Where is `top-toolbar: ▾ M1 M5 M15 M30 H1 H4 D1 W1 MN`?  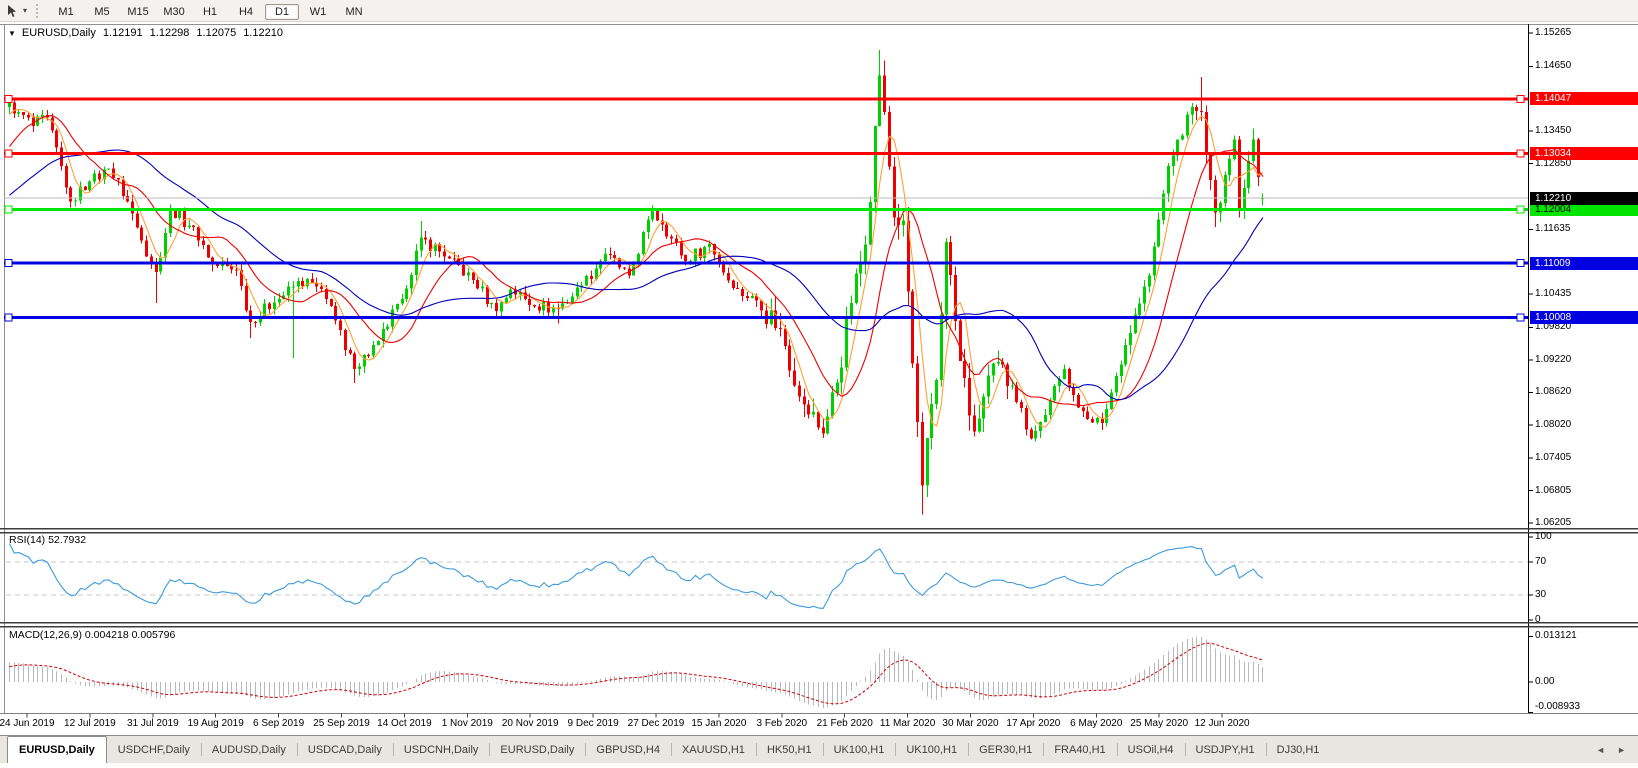
top-toolbar: ▾ M1 M5 M15 M30 H1 H4 D1 W1 MN is located at coordinates (819, 11).